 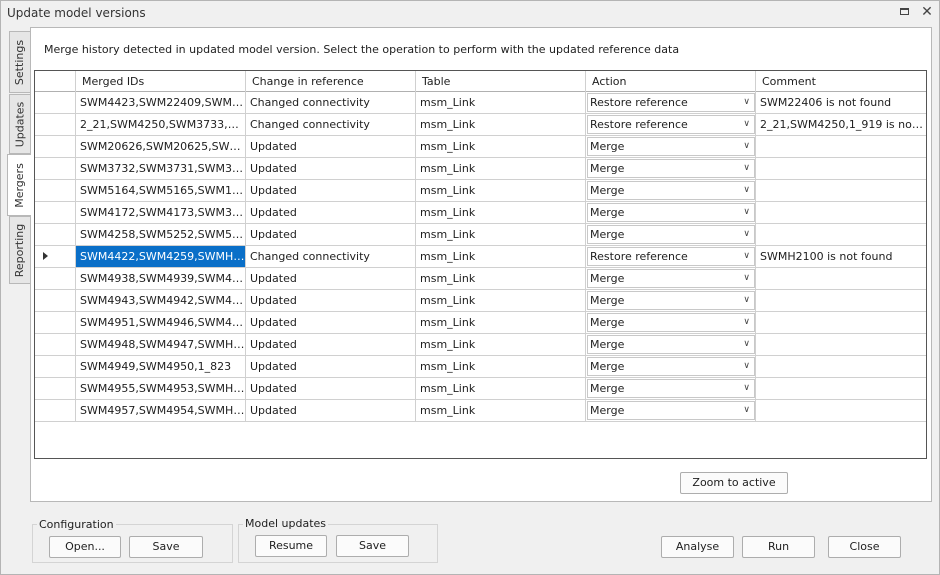 I want to click on action-dropdown: Restore reference ∨, so click(x=671, y=256).